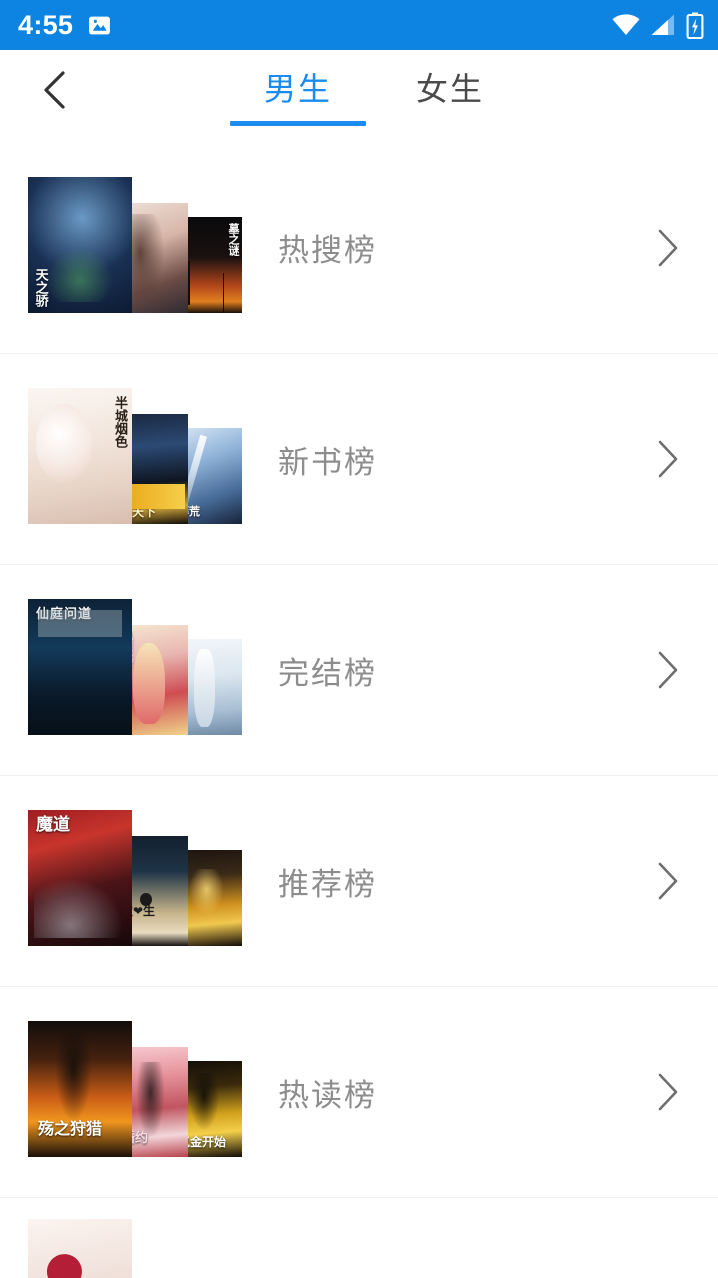  What do you see at coordinates (327, 884) in the screenshot?
I see `ranking-label: 推荐榜` at bounding box center [327, 884].